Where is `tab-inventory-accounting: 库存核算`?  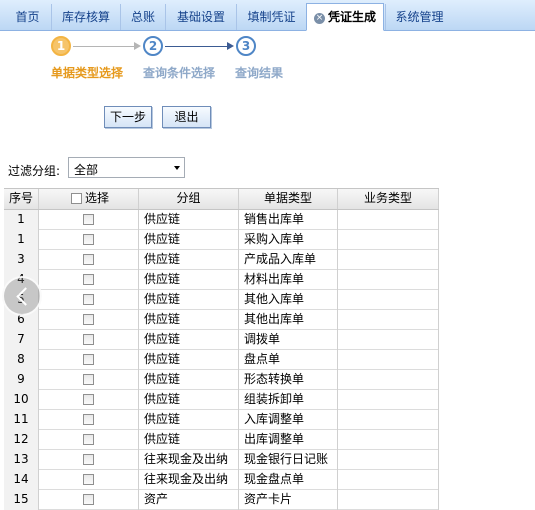 tab-inventory-accounting: 库存核算 is located at coordinates (85, 17).